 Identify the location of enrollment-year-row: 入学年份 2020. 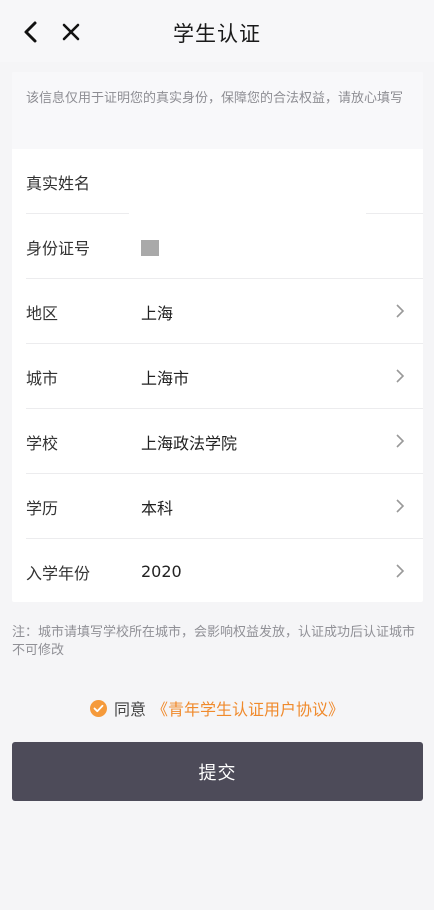
(217, 570).